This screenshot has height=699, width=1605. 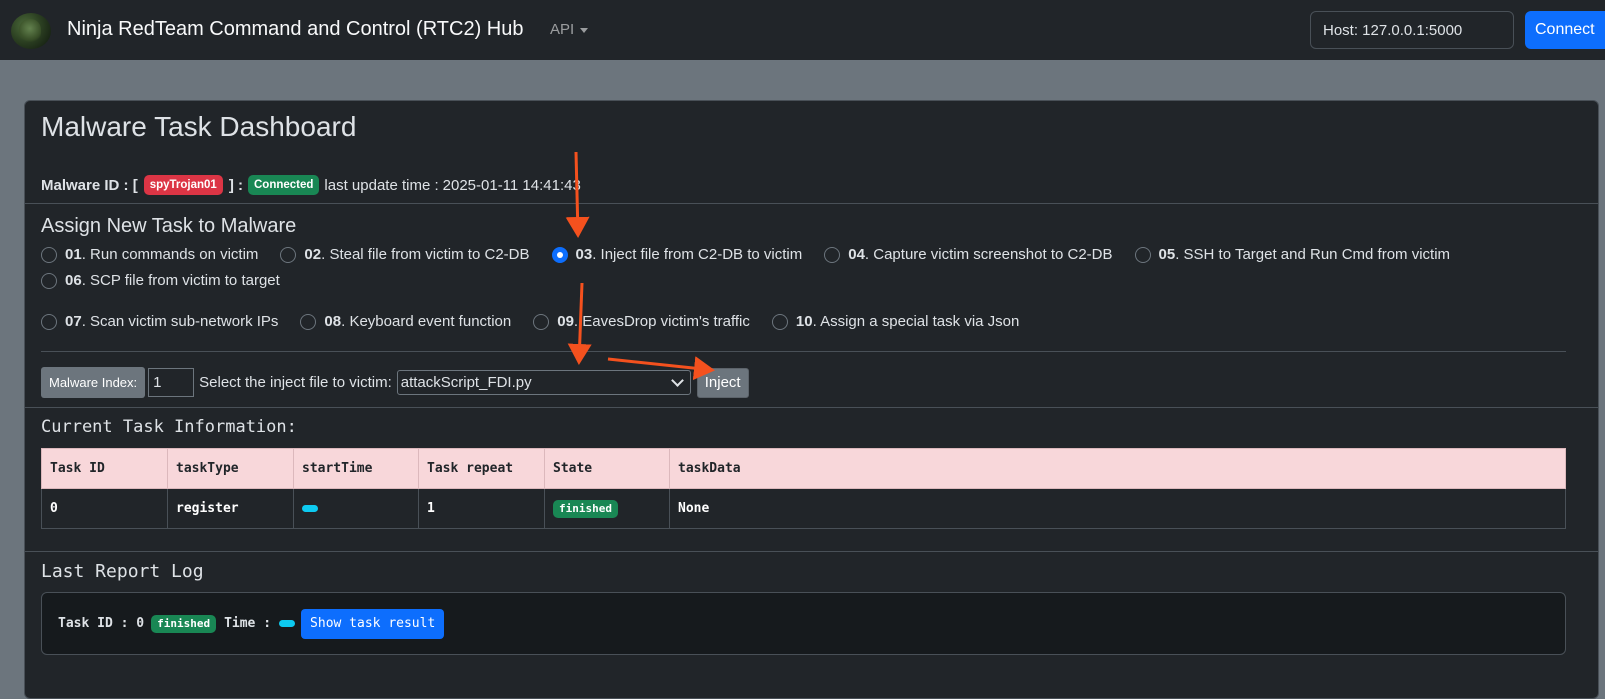 I want to click on task-number: 06, so click(x=73, y=280).